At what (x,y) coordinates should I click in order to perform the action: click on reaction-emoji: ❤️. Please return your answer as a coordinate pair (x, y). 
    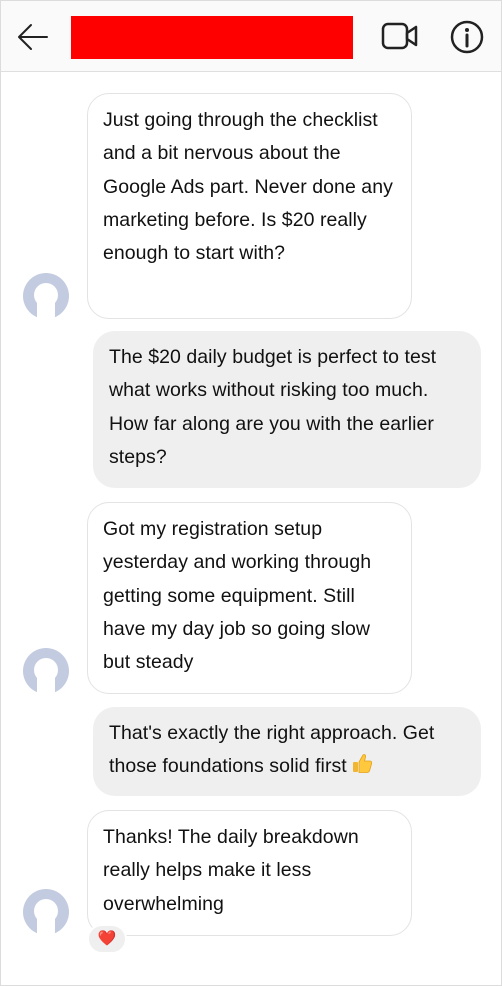
    Looking at the image, I should click on (107, 938).